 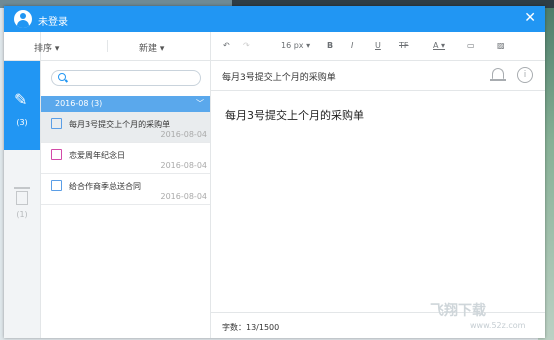 I want to click on rail-item-trash: (1), so click(x=22, y=207).